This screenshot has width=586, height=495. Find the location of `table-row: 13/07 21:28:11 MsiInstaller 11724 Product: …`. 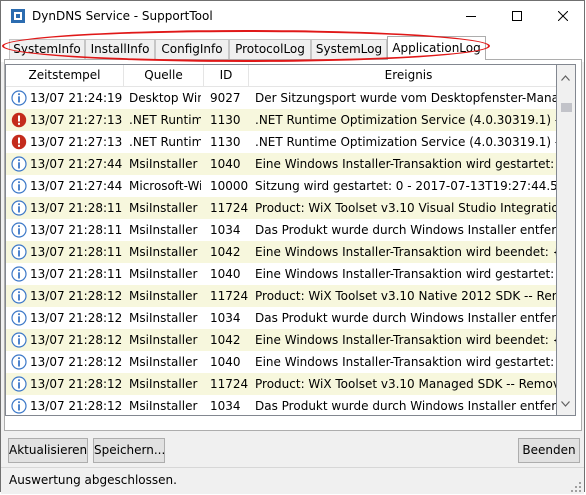

table-row: 13/07 21:28:11 MsiInstaller 11724 Product: … is located at coordinates (281, 208).